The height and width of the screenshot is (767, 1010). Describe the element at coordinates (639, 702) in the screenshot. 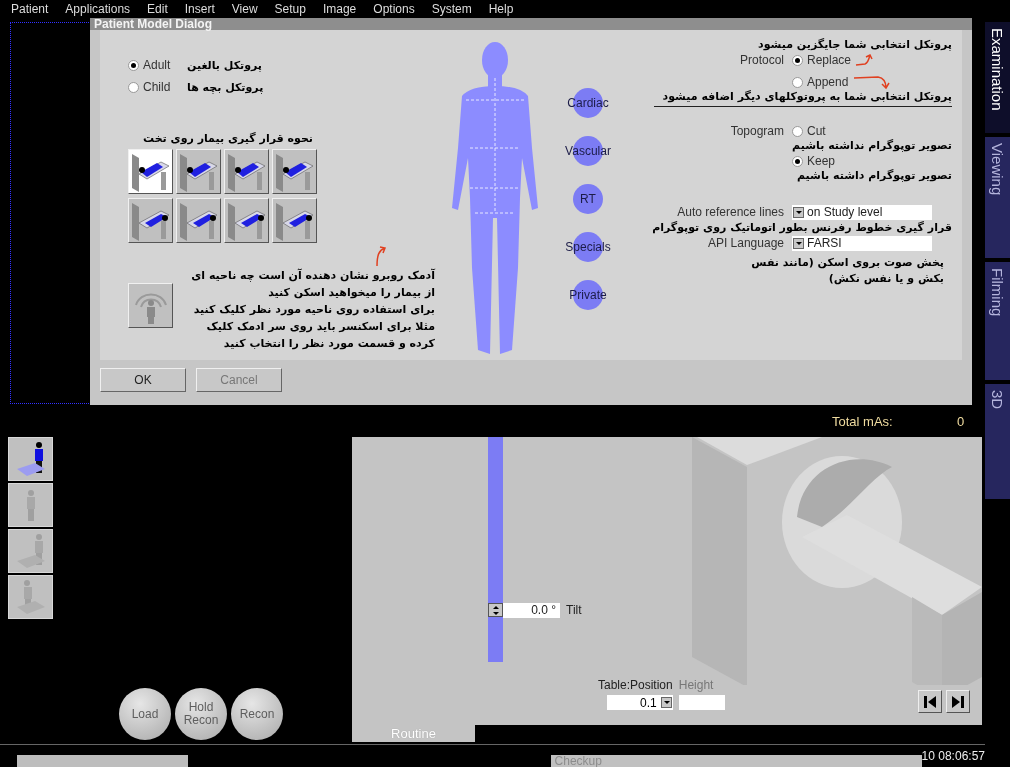

I see `table-position-dropdown: 0.1` at that location.